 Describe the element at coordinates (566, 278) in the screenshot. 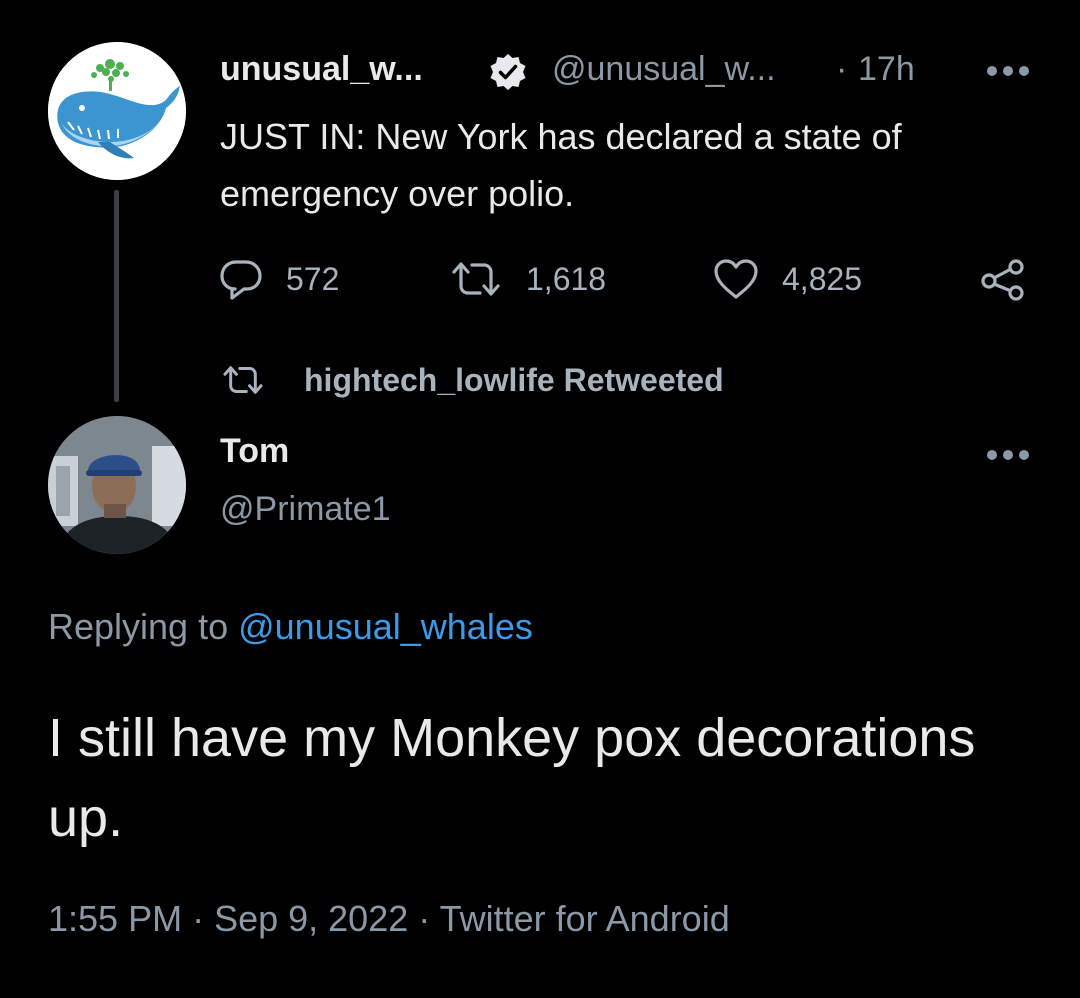

I see `retweet-count: 1,618` at that location.